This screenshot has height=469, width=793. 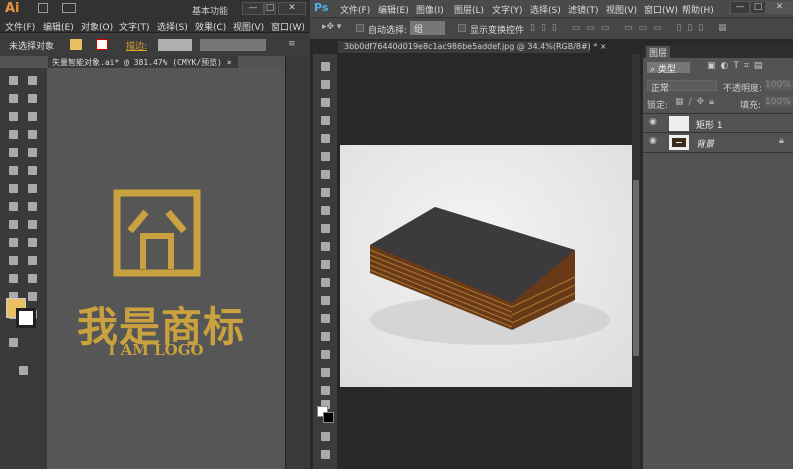 What do you see at coordinates (325, 138) in the screenshot?
I see `crop-tool` at bounding box center [325, 138].